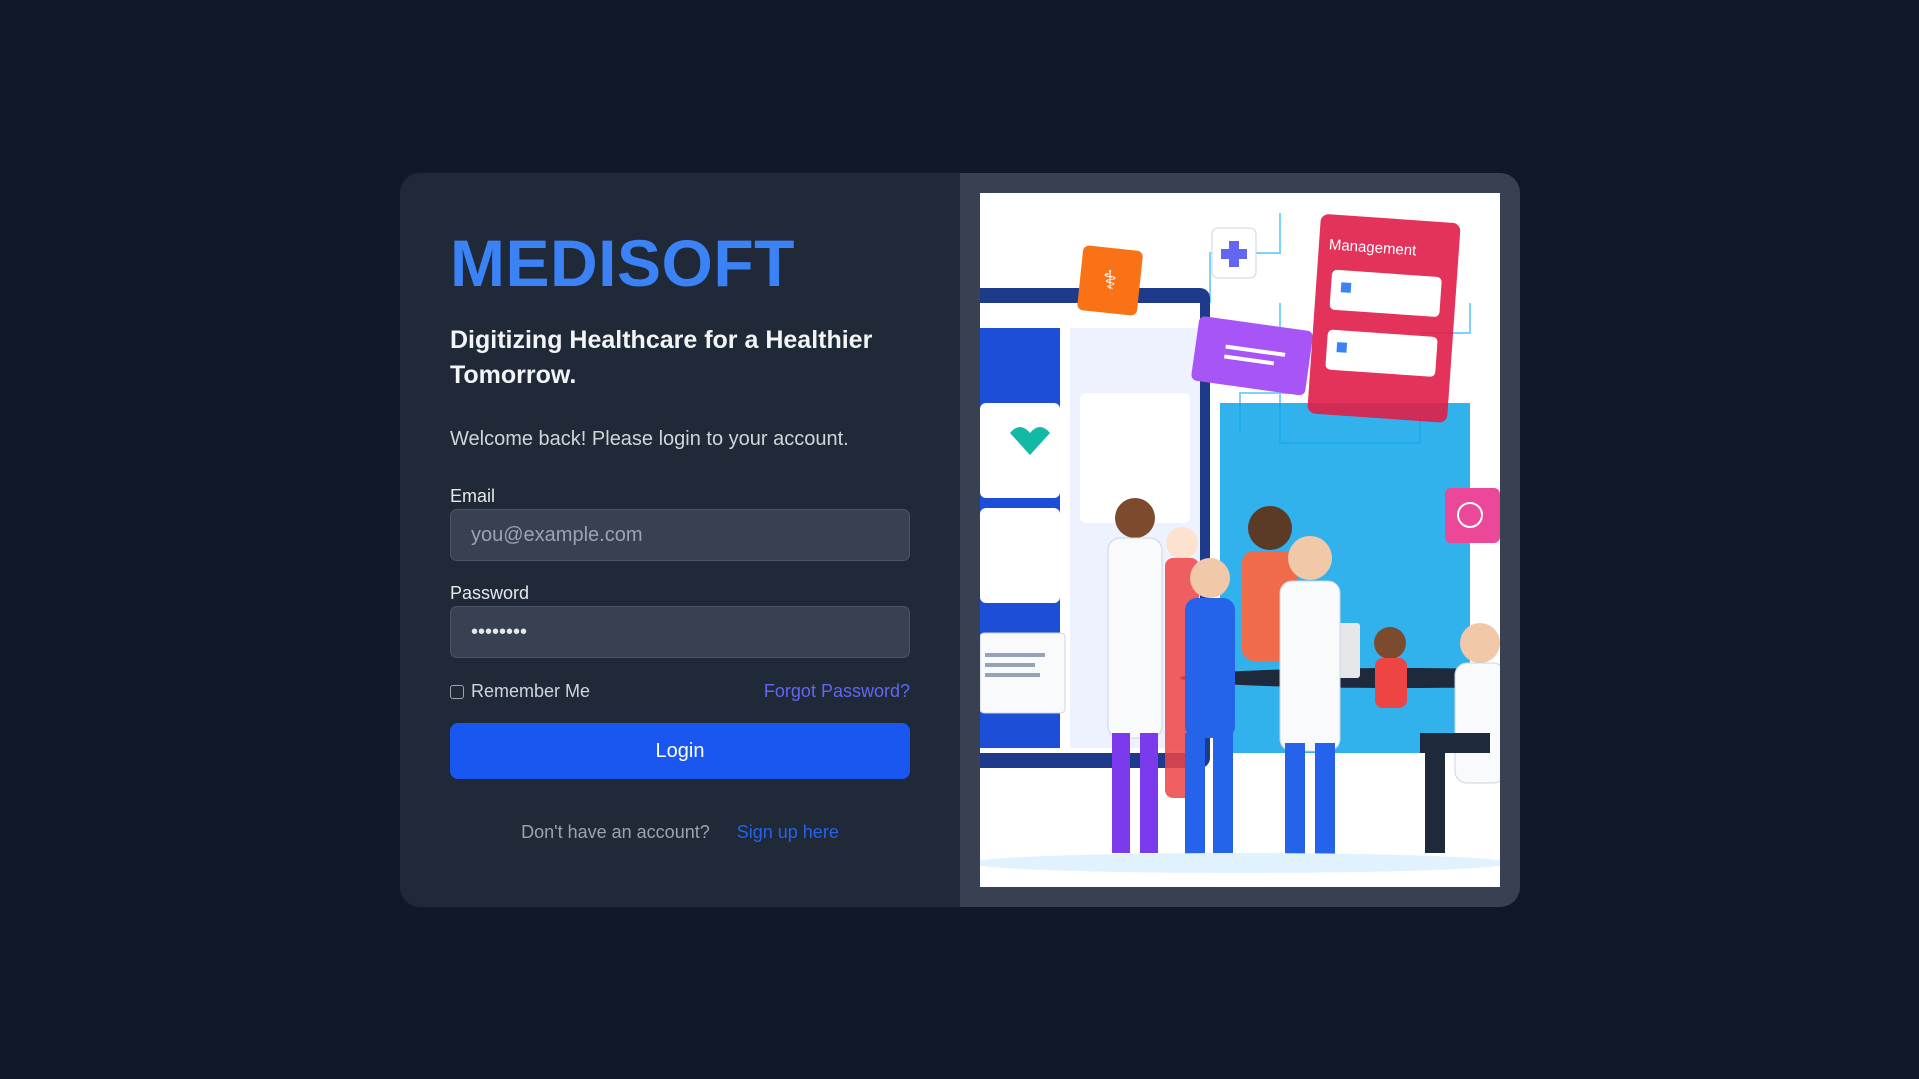 This screenshot has height=1079, width=1919. What do you see at coordinates (680, 535) in the screenshot?
I see `email-field` at bounding box center [680, 535].